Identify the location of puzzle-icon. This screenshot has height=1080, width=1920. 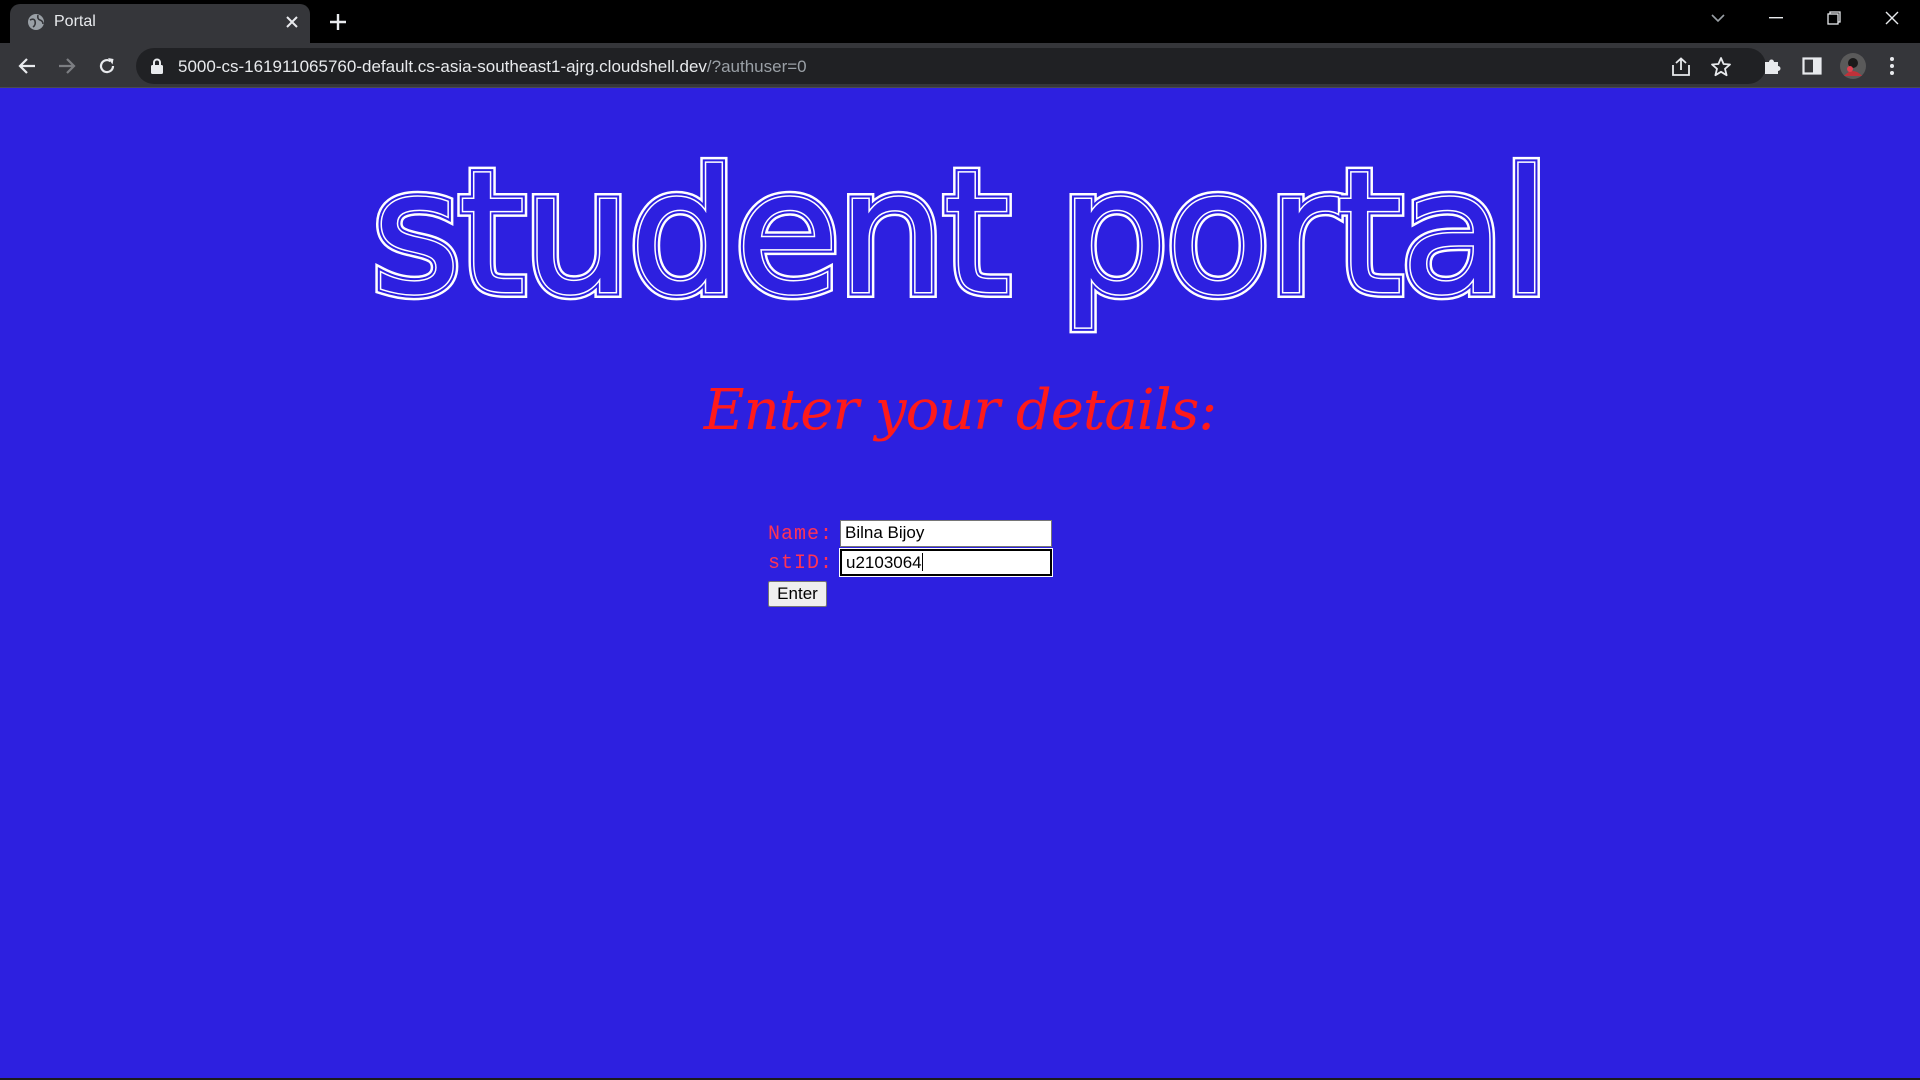
(1772, 66).